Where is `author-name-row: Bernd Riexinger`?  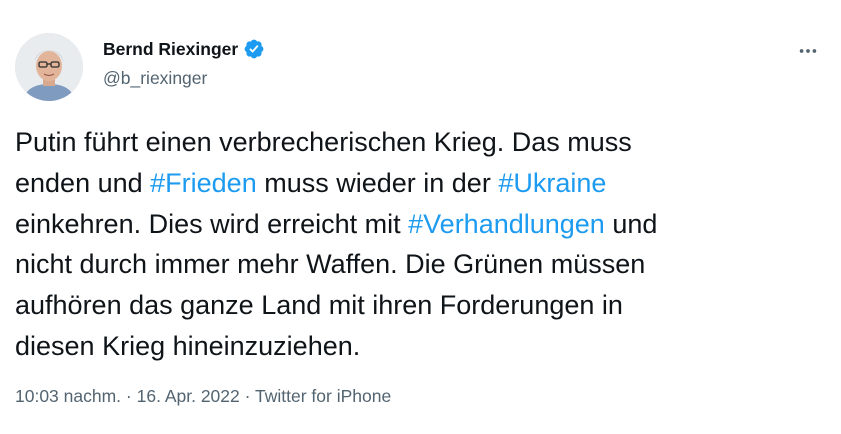 author-name-row: Bernd Riexinger is located at coordinates (184, 49).